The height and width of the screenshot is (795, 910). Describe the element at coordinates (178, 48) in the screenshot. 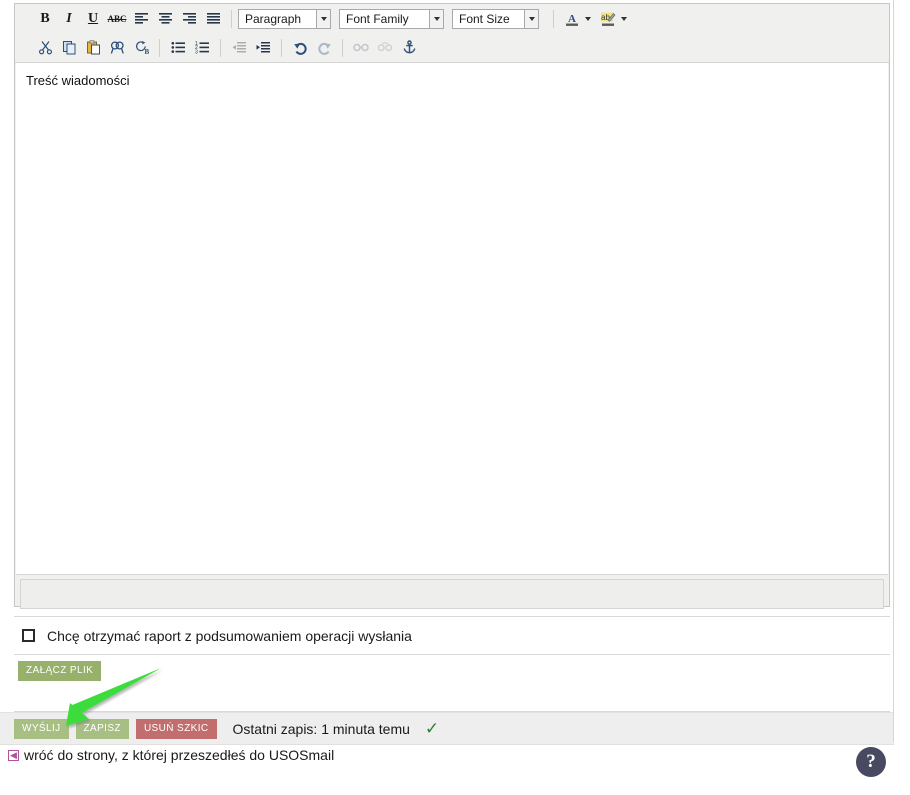

I see `bullet-list-icon` at that location.